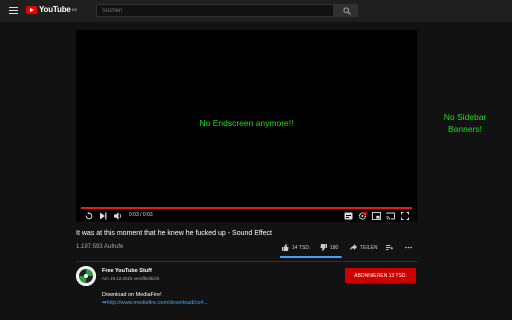 The height and width of the screenshot is (320, 512). Describe the element at coordinates (371, 275) in the screenshot. I see `subscribe-label: ABONNIEREN` at that location.